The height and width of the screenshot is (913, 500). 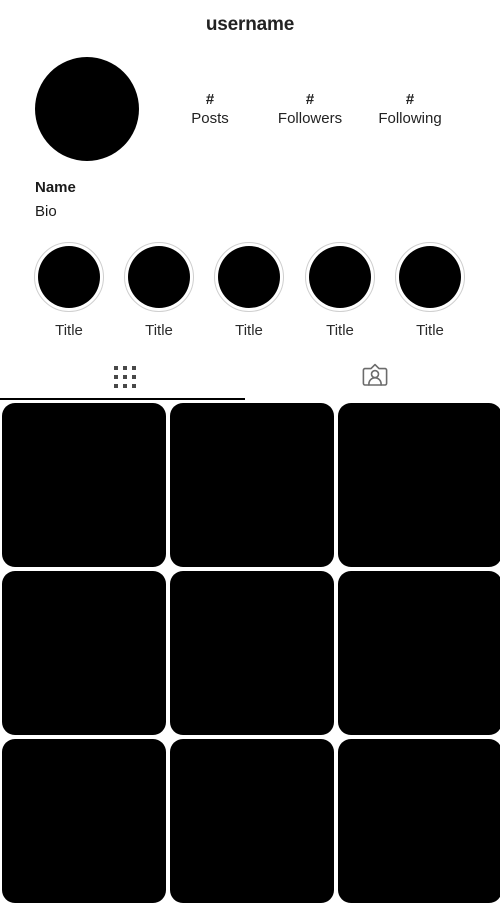 I want to click on profile-header: # Posts # Followers # Following, so click(x=250, y=112).